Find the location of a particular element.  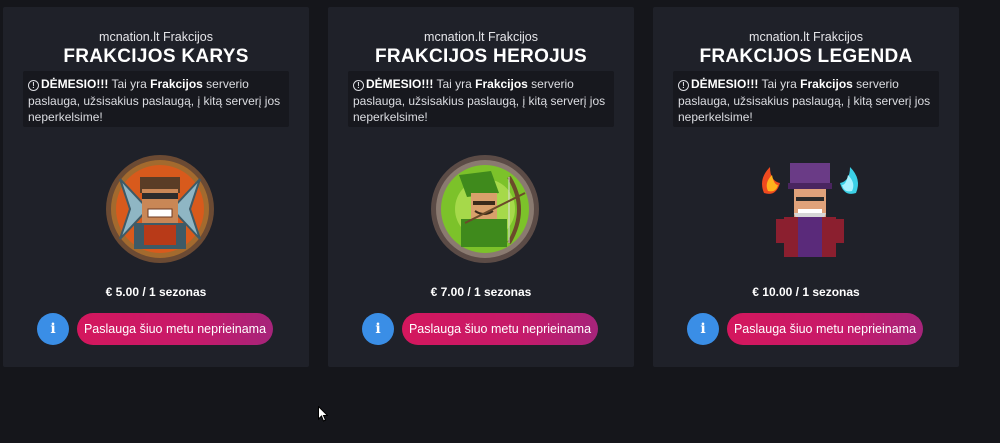

wizard-avatar-icon is located at coordinates (810, 210).